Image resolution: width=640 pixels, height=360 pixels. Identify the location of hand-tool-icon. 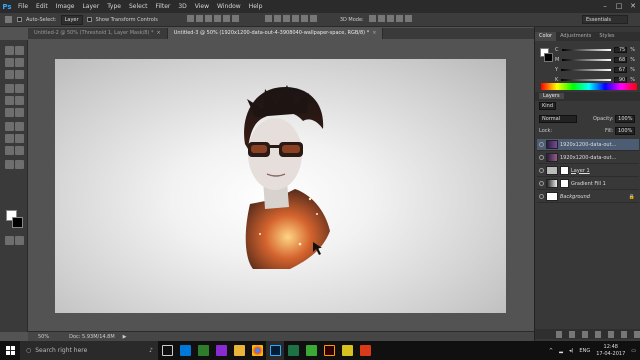
(9, 164).